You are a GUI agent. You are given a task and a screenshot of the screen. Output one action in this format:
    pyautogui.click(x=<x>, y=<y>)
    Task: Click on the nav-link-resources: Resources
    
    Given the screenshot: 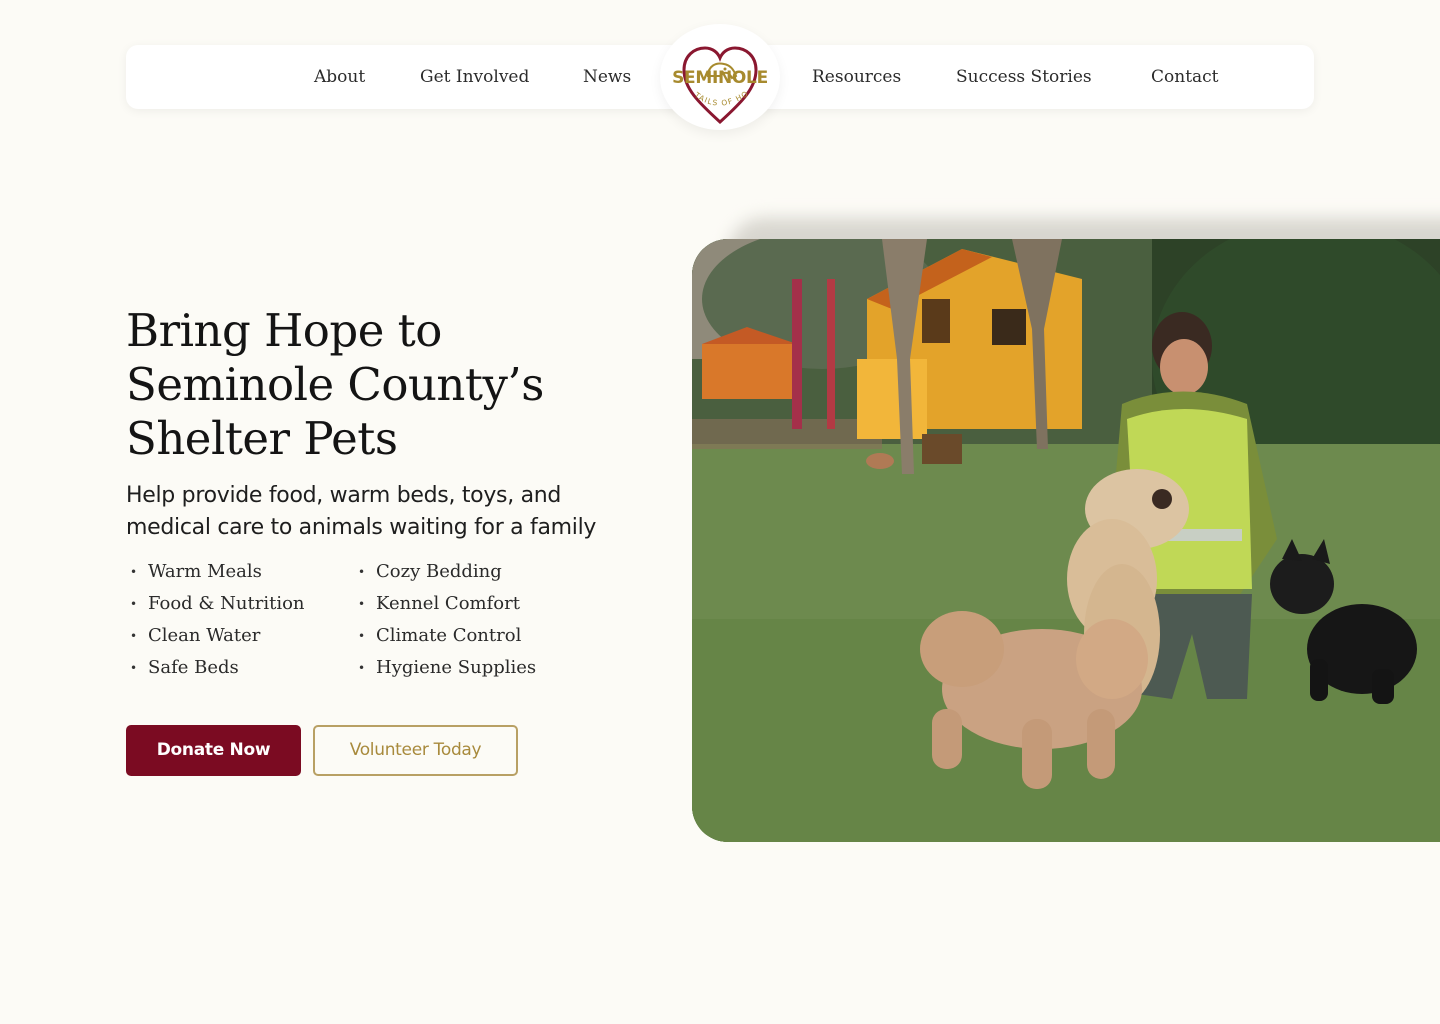 What is the action you would take?
    pyautogui.click(x=856, y=77)
    